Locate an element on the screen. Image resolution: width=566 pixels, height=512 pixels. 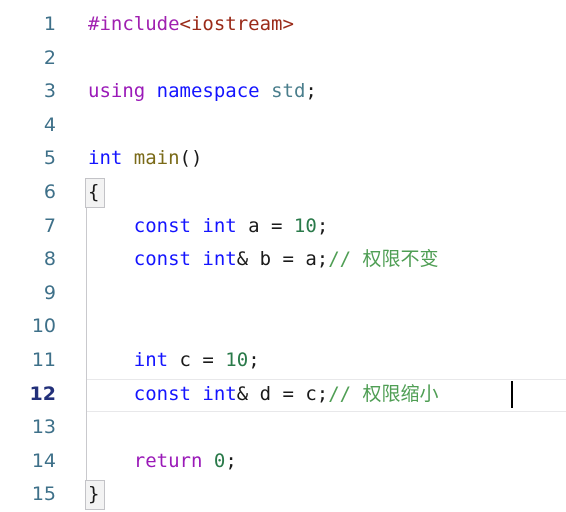
code-line-6: 6{ is located at coordinates (283, 193).